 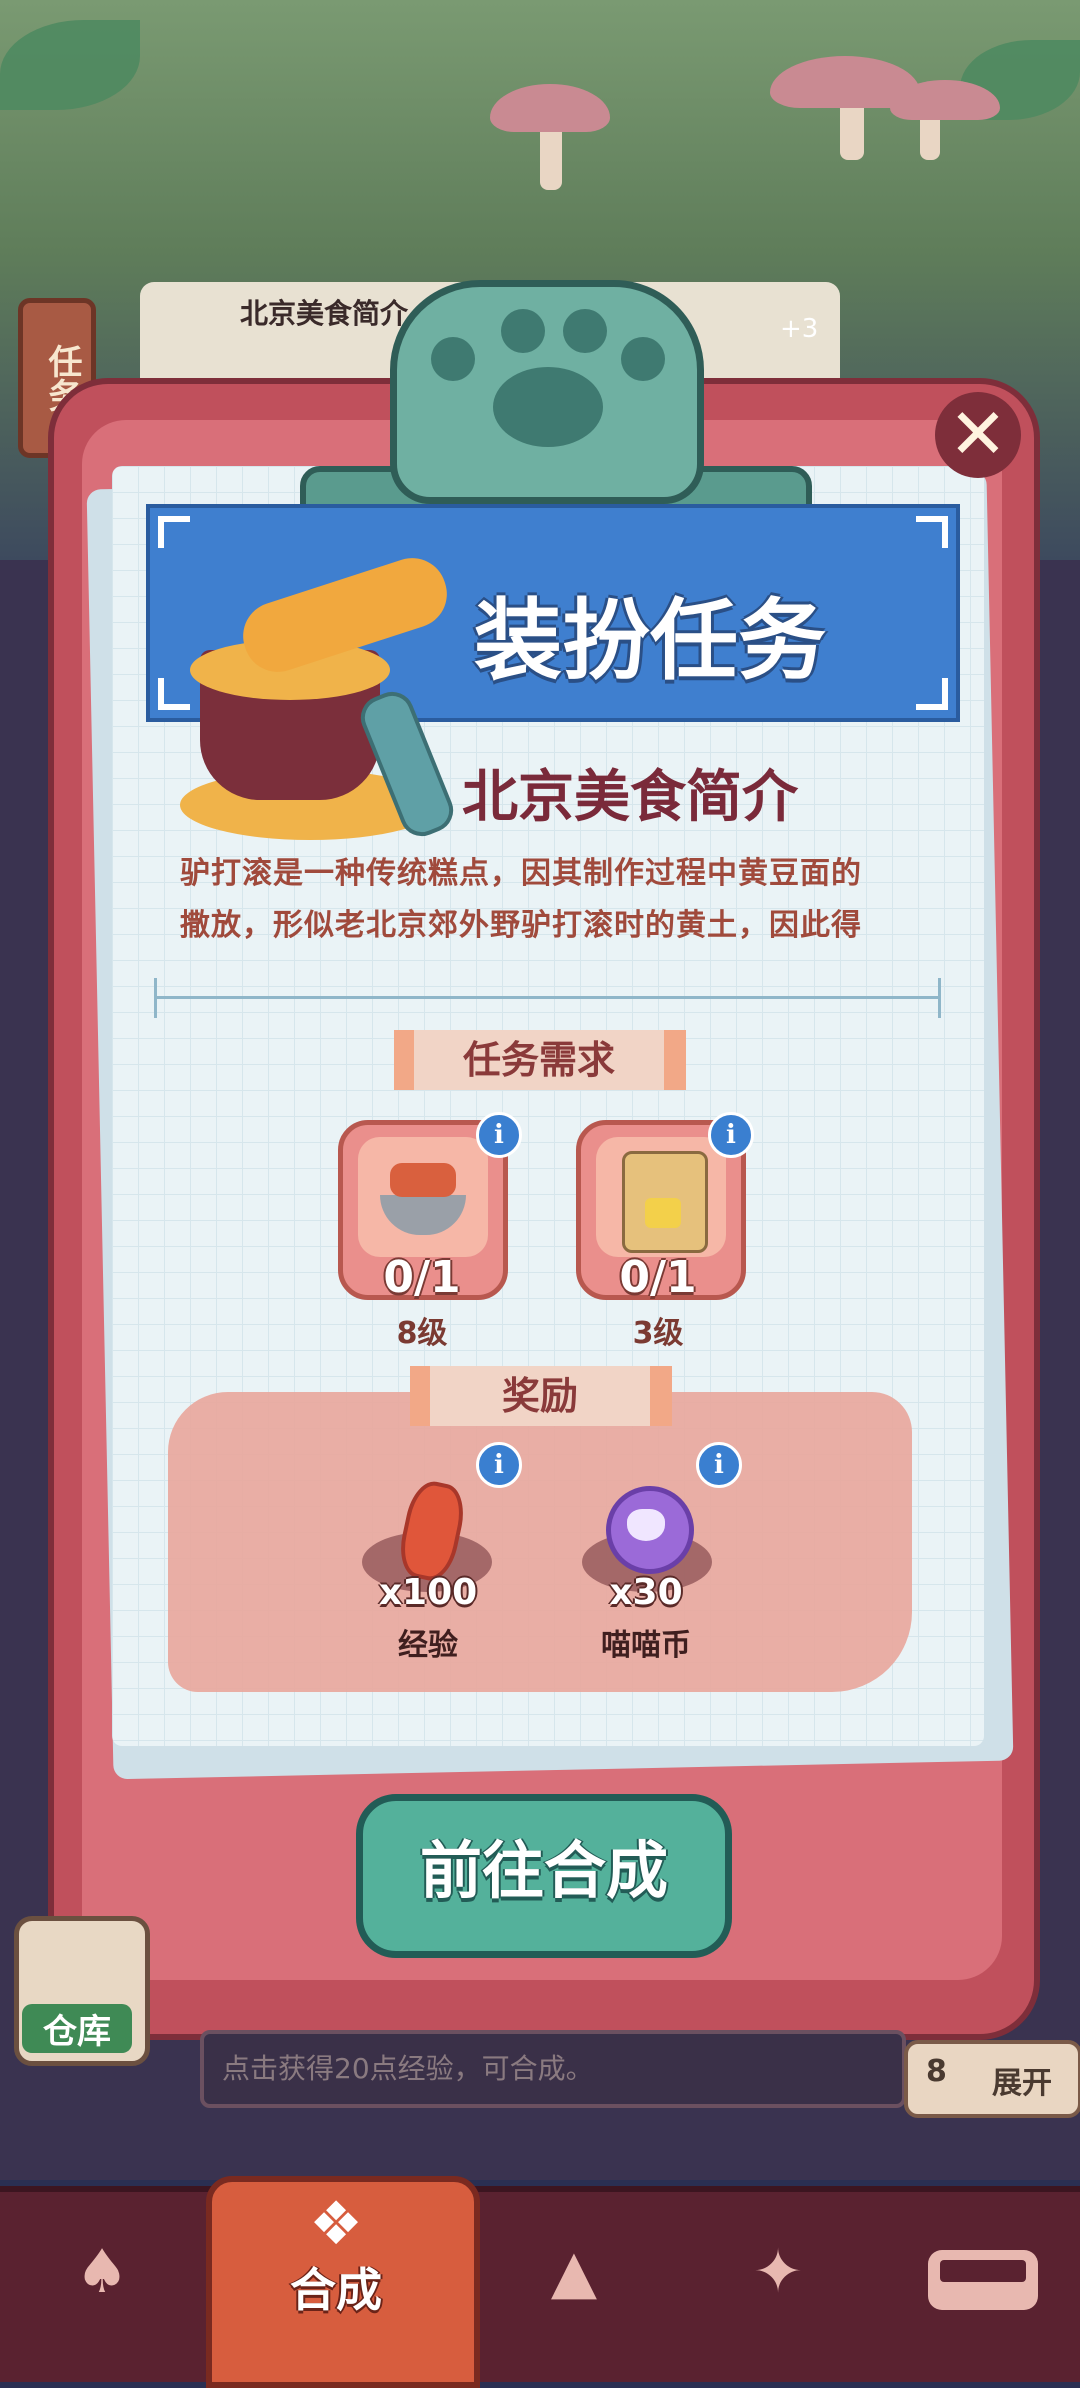 I want to click on bus-icon, so click(x=983, y=2280).